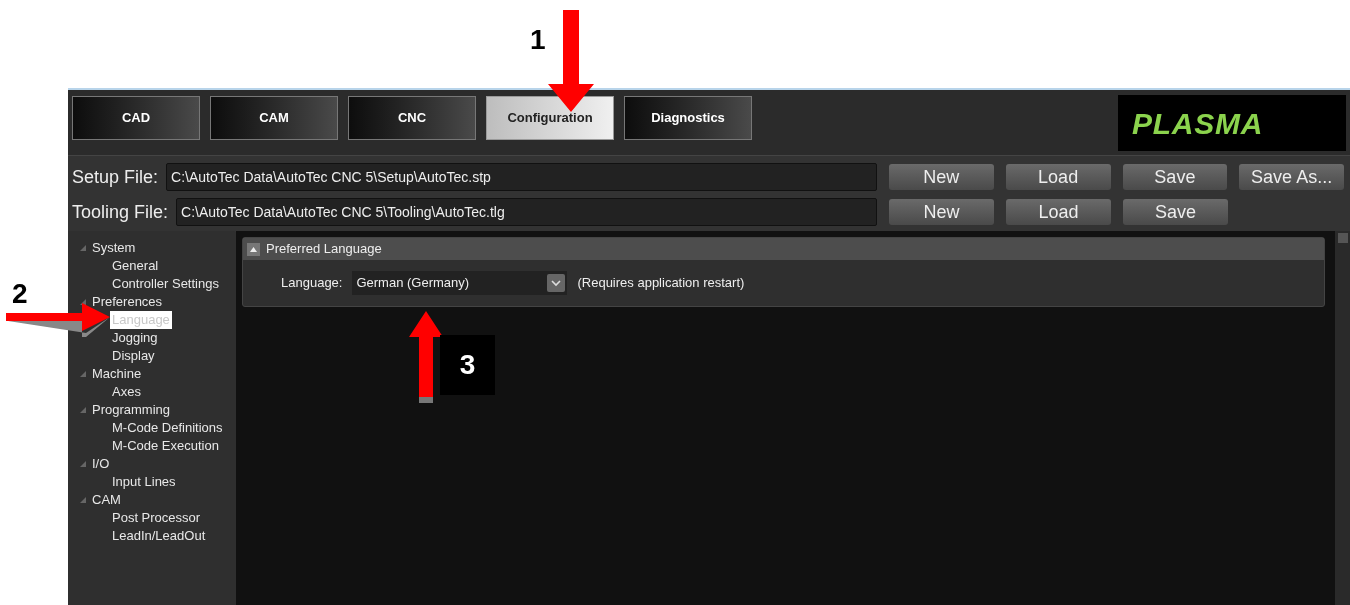 Image resolution: width=1350 pixels, height=605 pixels. What do you see at coordinates (101, 464) in the screenshot?
I see `tree-item: I/O` at bounding box center [101, 464].